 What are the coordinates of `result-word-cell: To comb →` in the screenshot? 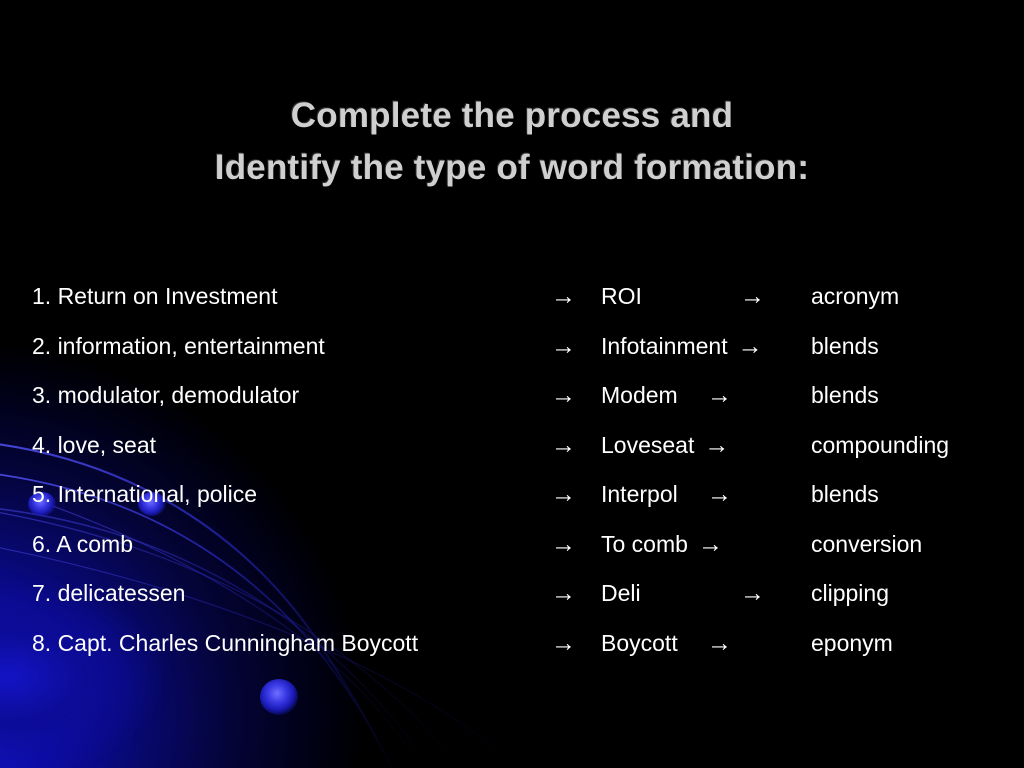 It's located at (662, 545).